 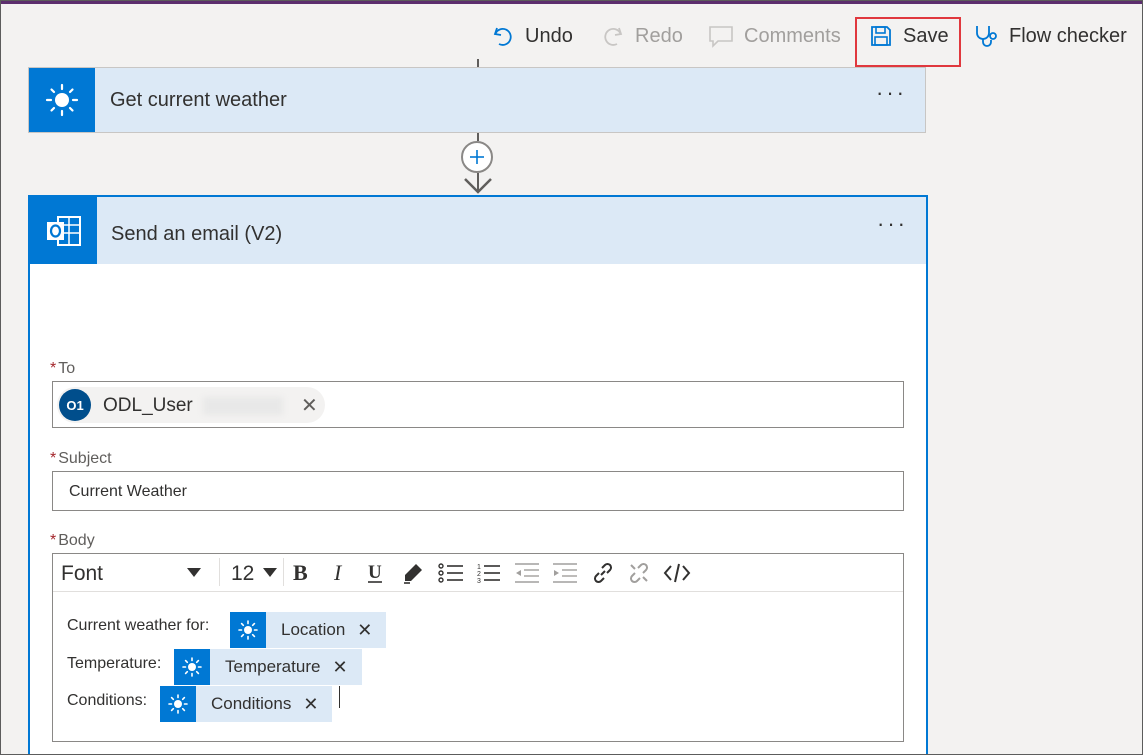 I want to click on redo-label: Redo, so click(x=659, y=35).